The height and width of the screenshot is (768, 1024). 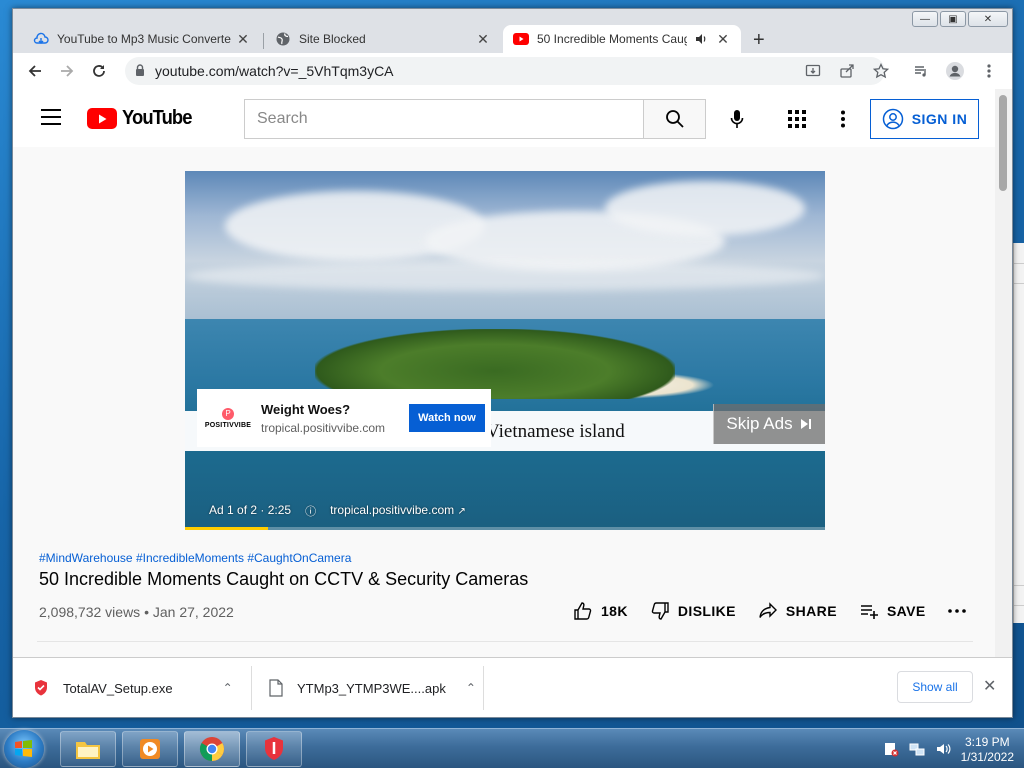 I want to click on arrow-left-icon, so click(x=34, y=71).